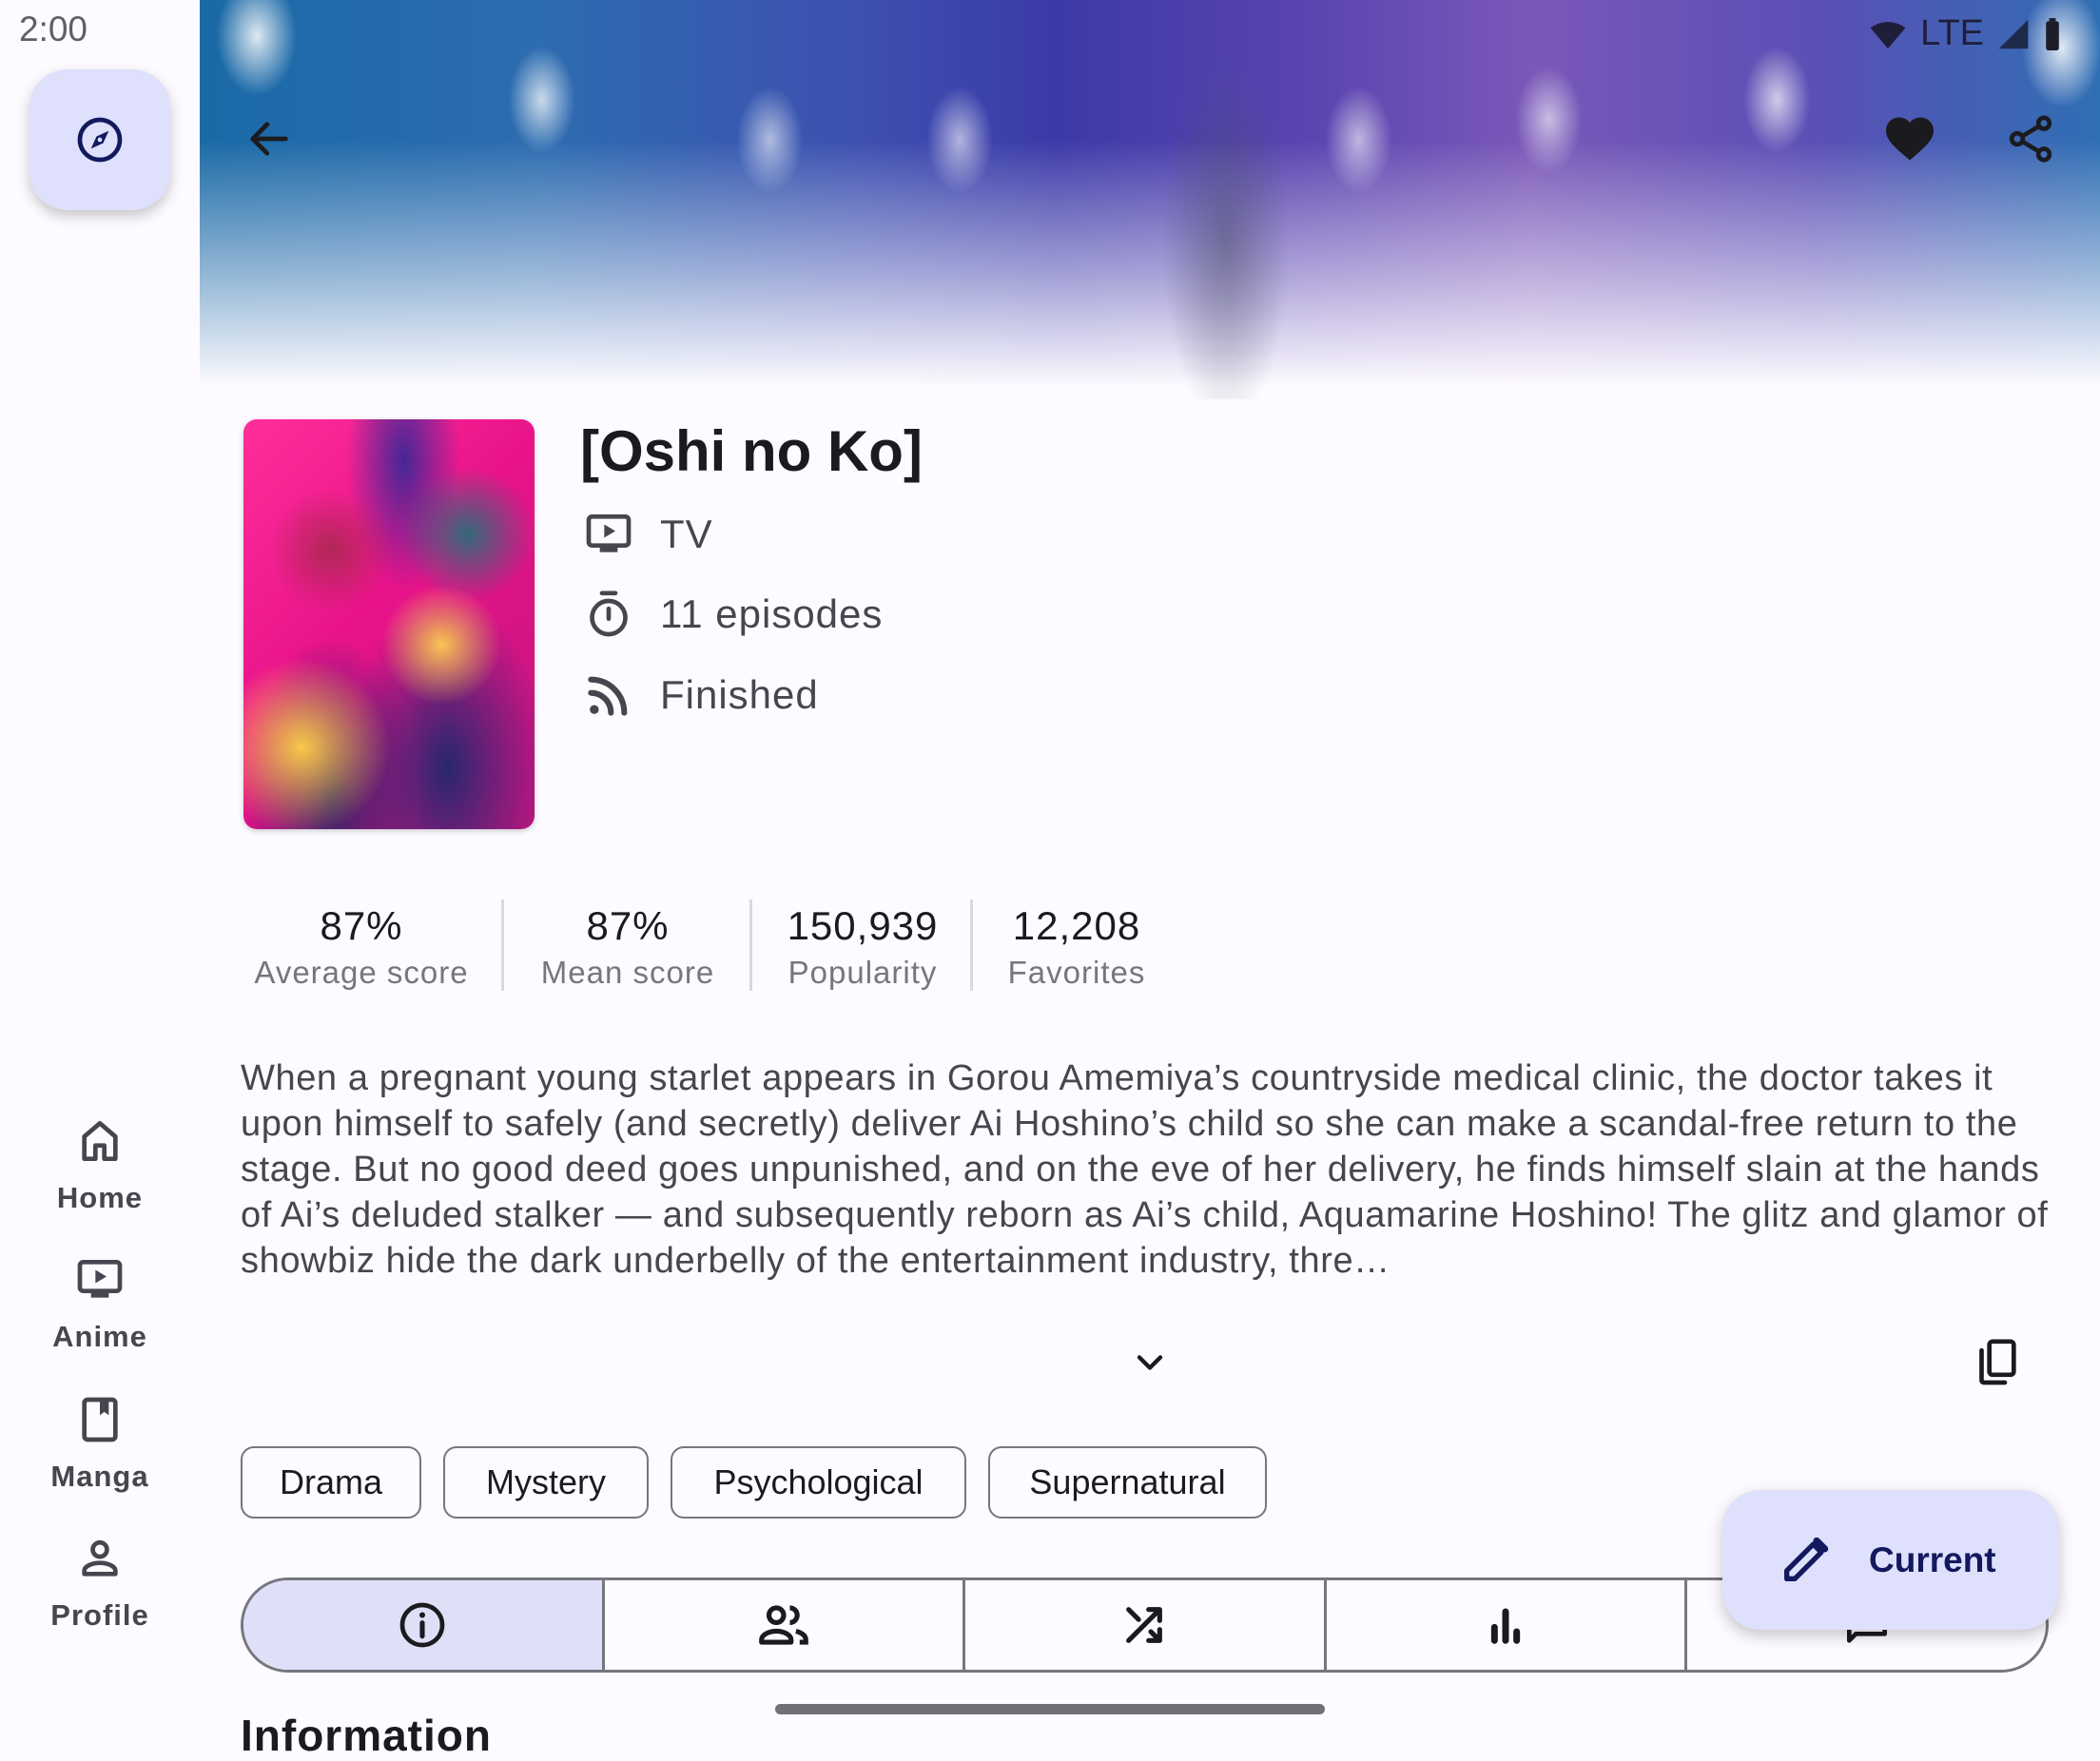 Image resolution: width=2100 pixels, height=1761 pixels. I want to click on favorite-button, so click(1910, 139).